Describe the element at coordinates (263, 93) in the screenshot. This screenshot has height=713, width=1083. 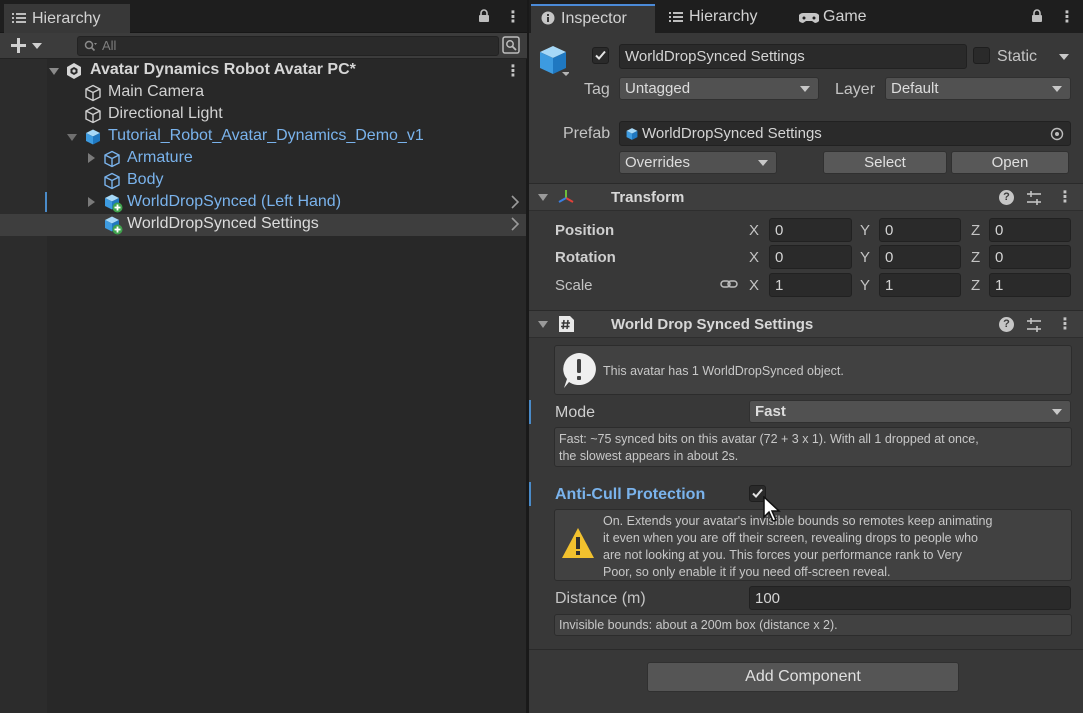
I see `hierarchy-row-main-camera: Main Camera` at that location.